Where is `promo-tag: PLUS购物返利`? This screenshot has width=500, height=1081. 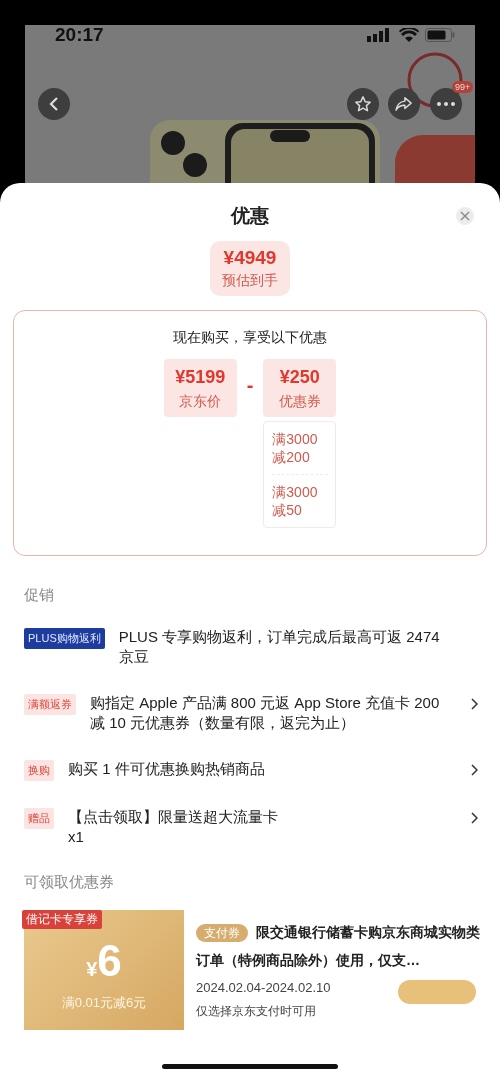
promo-tag: PLUS购物返利 is located at coordinates (64, 638).